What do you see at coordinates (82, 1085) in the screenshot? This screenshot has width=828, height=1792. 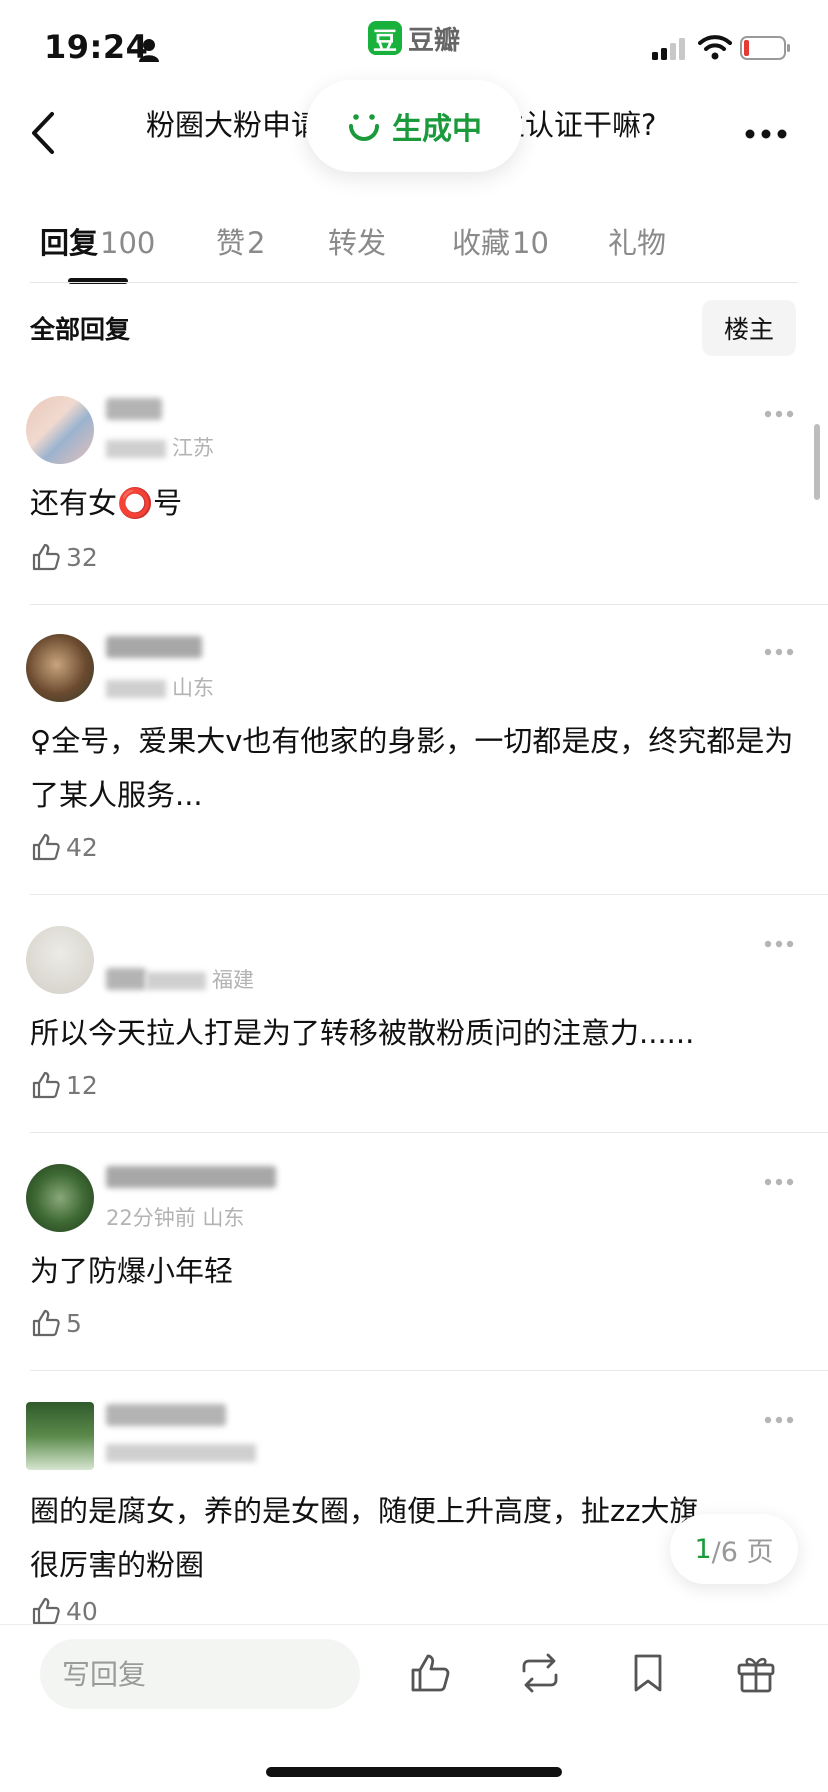 I see `like-count: 12` at bounding box center [82, 1085].